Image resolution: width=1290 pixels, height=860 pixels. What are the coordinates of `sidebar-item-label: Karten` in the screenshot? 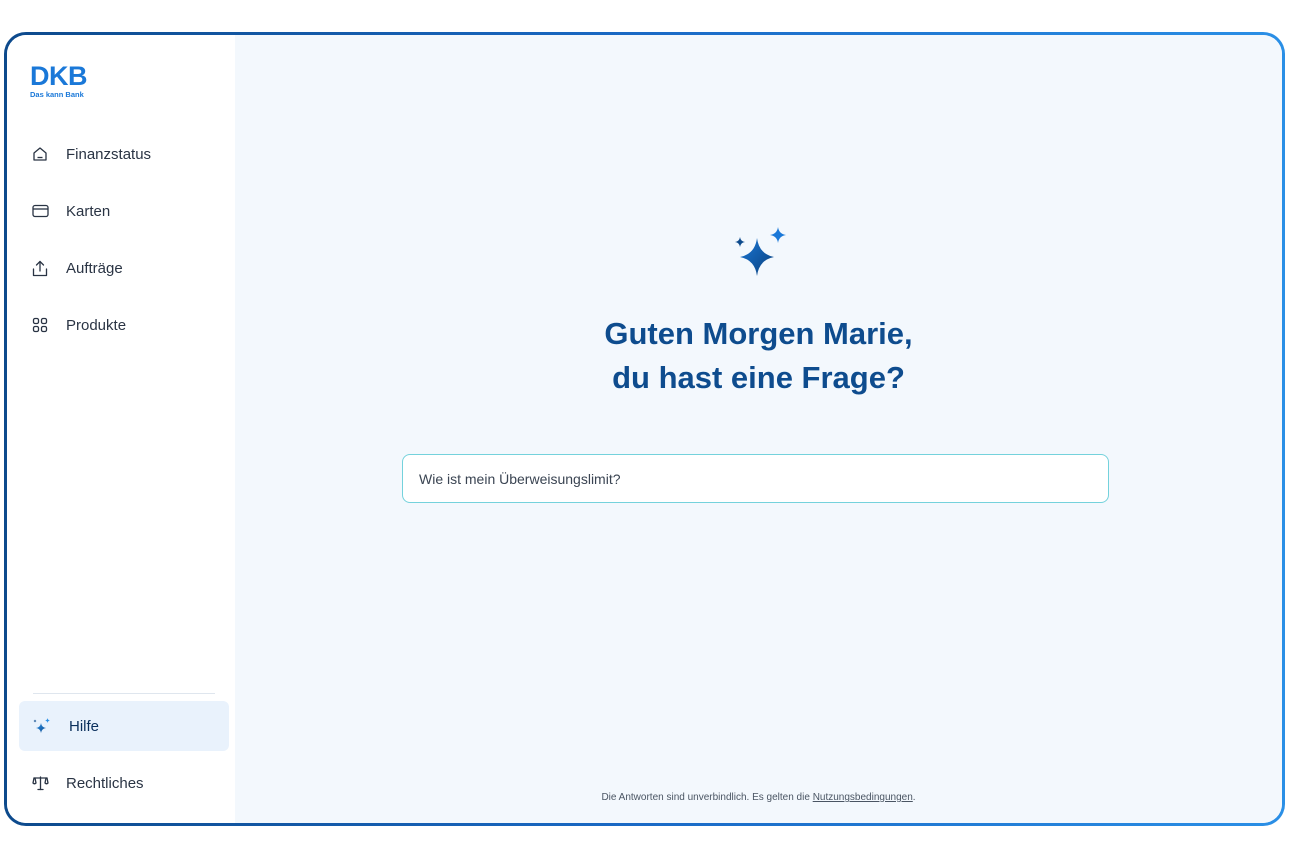 It's located at (88, 211).